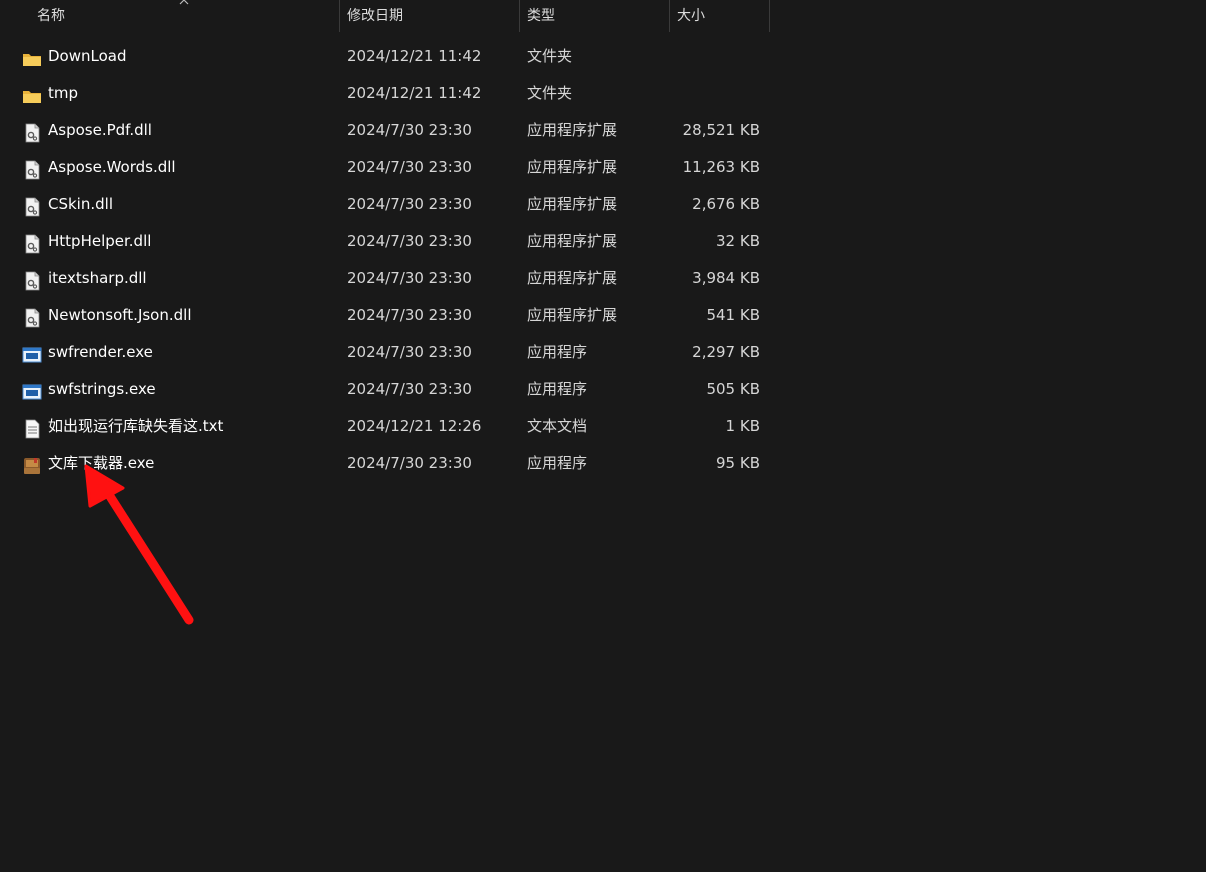  What do you see at coordinates (557, 426) in the screenshot?
I see `file-type: 文本文档` at bounding box center [557, 426].